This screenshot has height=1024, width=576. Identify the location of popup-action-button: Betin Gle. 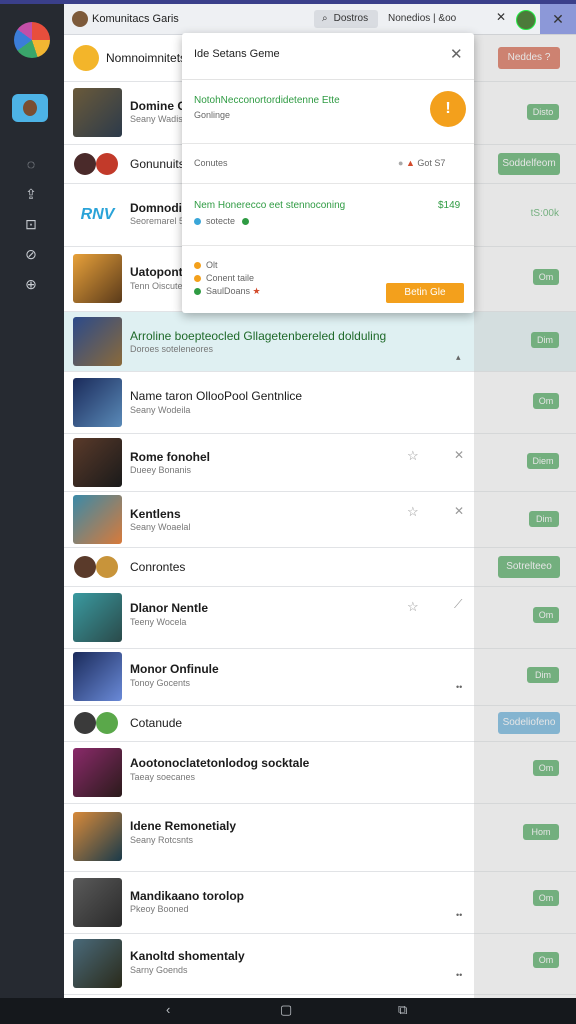
(425, 293).